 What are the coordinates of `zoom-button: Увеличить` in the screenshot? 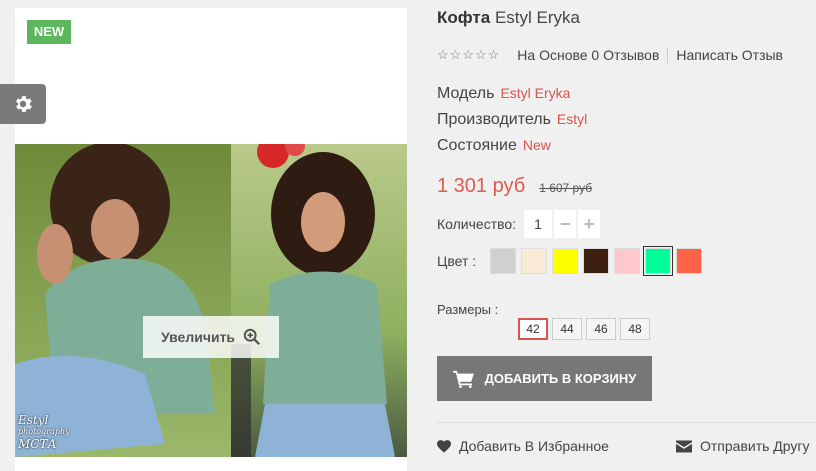 It's located at (211, 337).